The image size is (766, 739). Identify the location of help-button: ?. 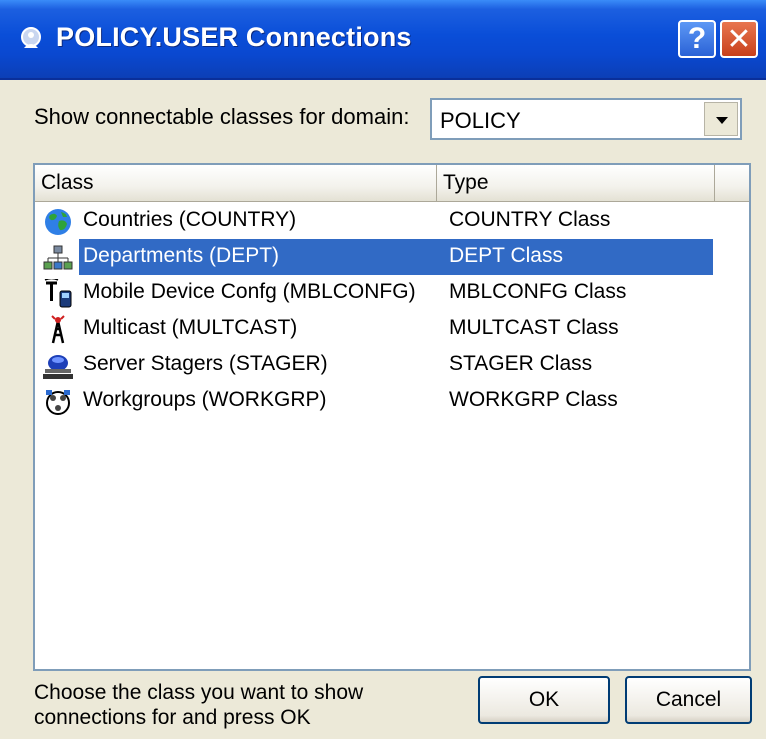
(697, 39).